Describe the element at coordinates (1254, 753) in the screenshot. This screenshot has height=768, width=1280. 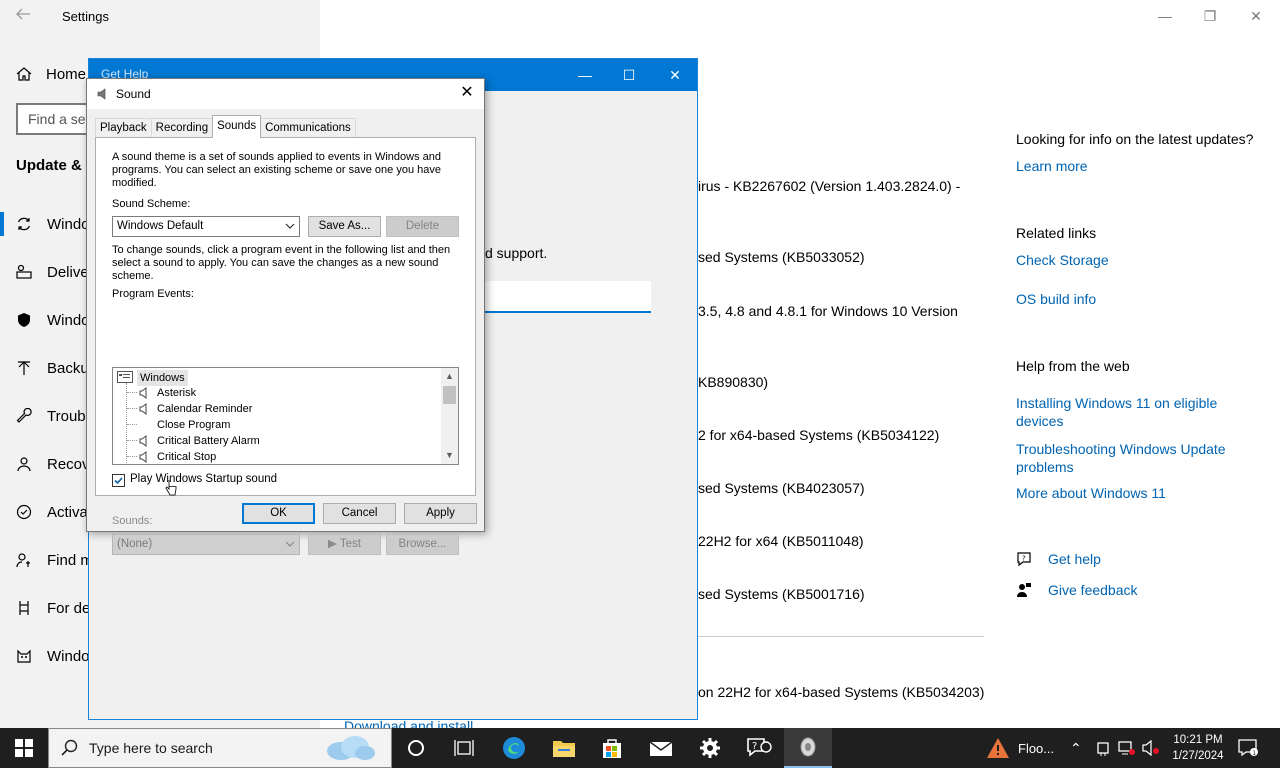
I see `svg-text: 1` at that location.